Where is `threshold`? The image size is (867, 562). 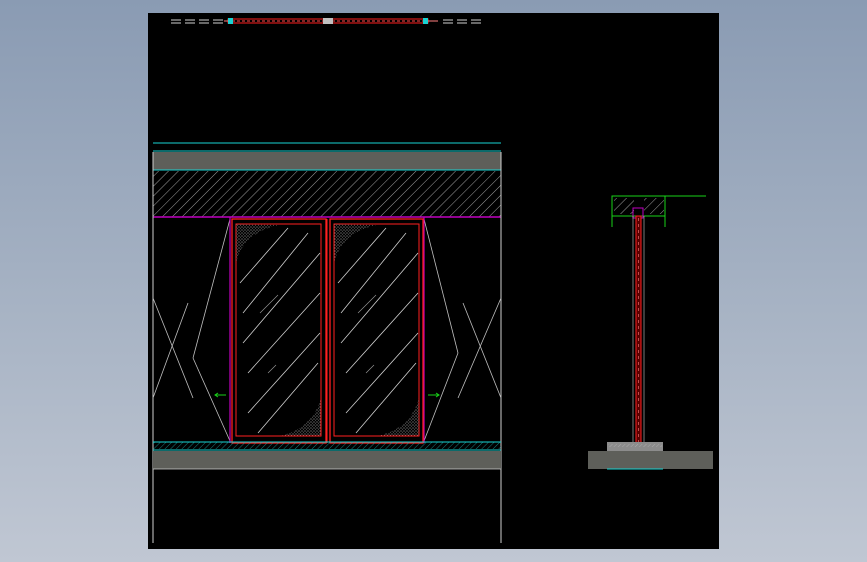 threshold is located at coordinates (327, 445).